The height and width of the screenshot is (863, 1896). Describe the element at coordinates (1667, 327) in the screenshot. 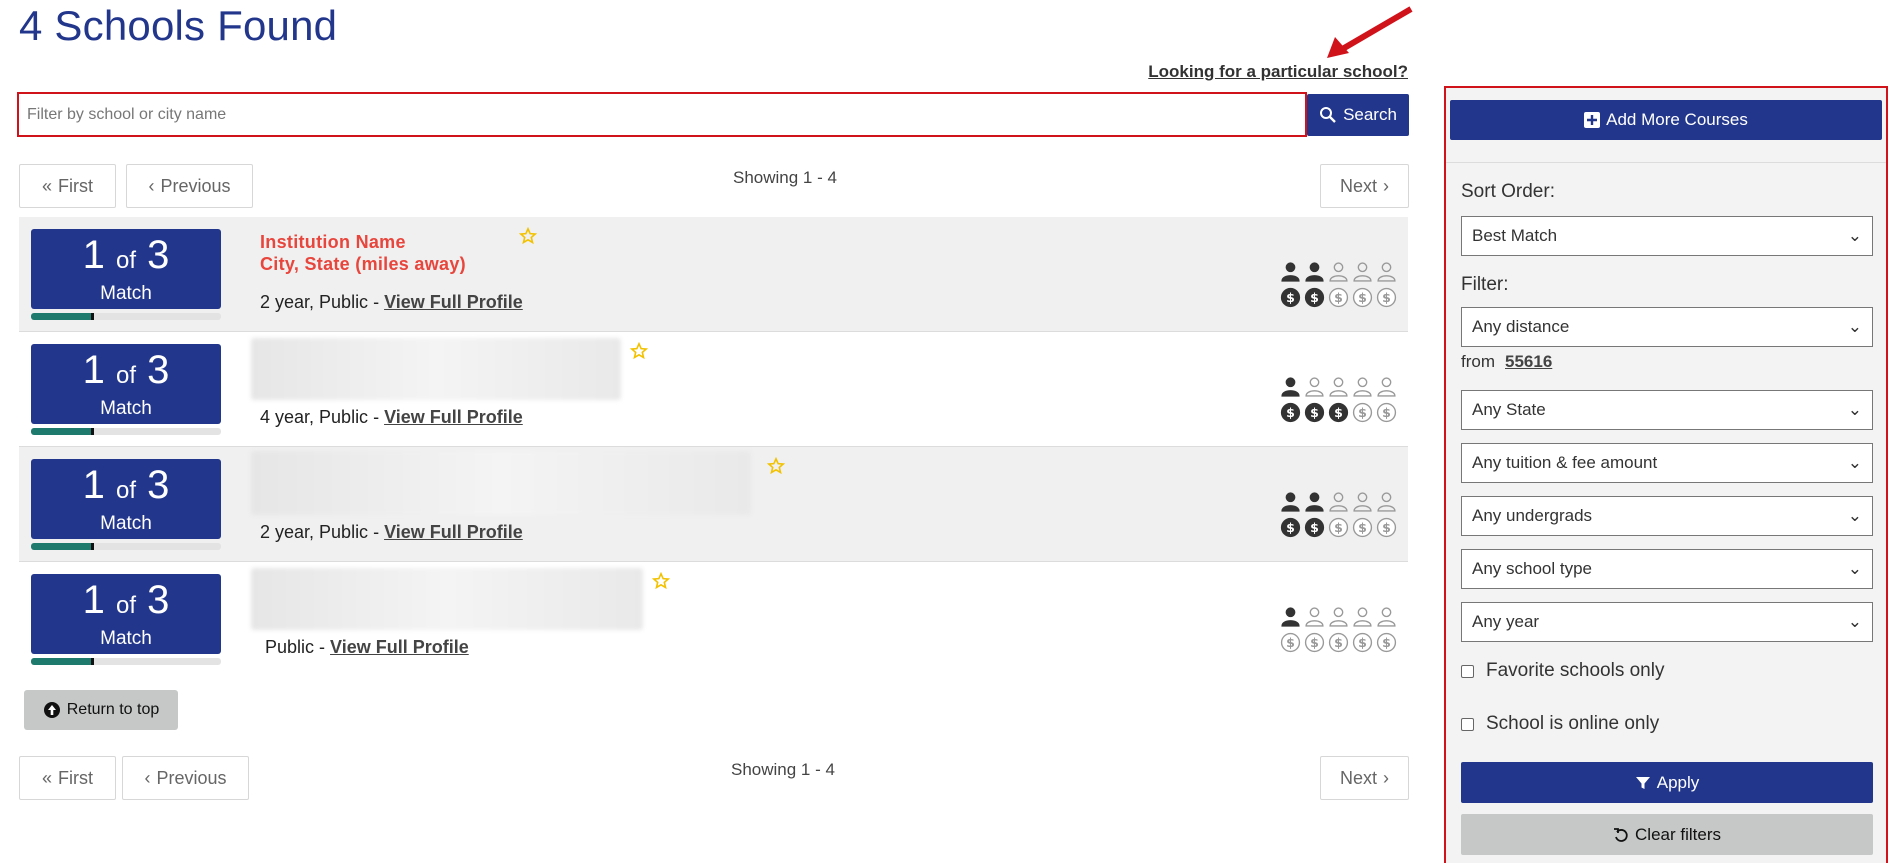

I see `distance-select: Any distance ⌄` at that location.